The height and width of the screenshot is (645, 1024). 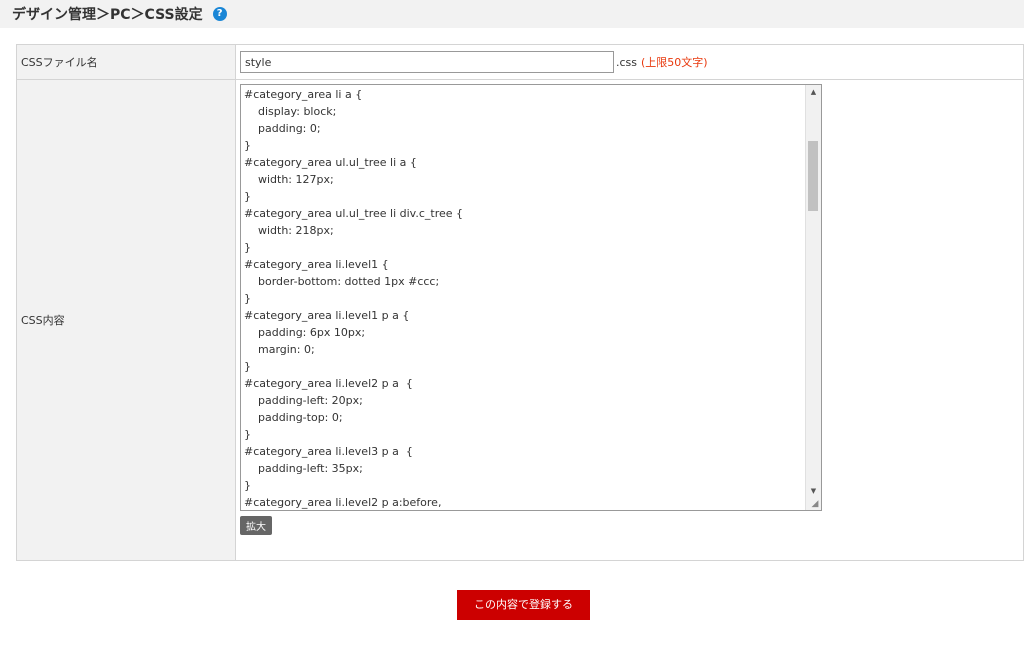 What do you see at coordinates (427, 62) in the screenshot?
I see `filename-input` at bounding box center [427, 62].